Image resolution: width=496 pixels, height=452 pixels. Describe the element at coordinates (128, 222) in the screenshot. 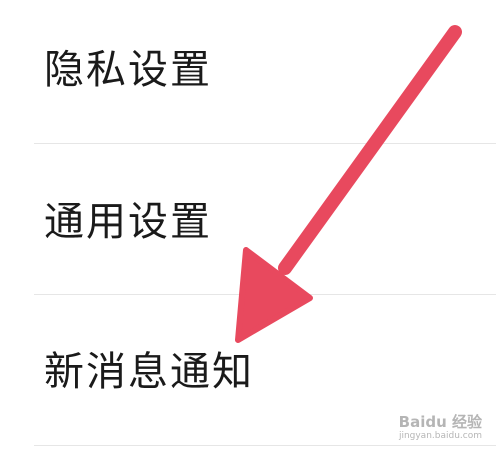

I see `settings-item-general-label: 通用设置` at that location.